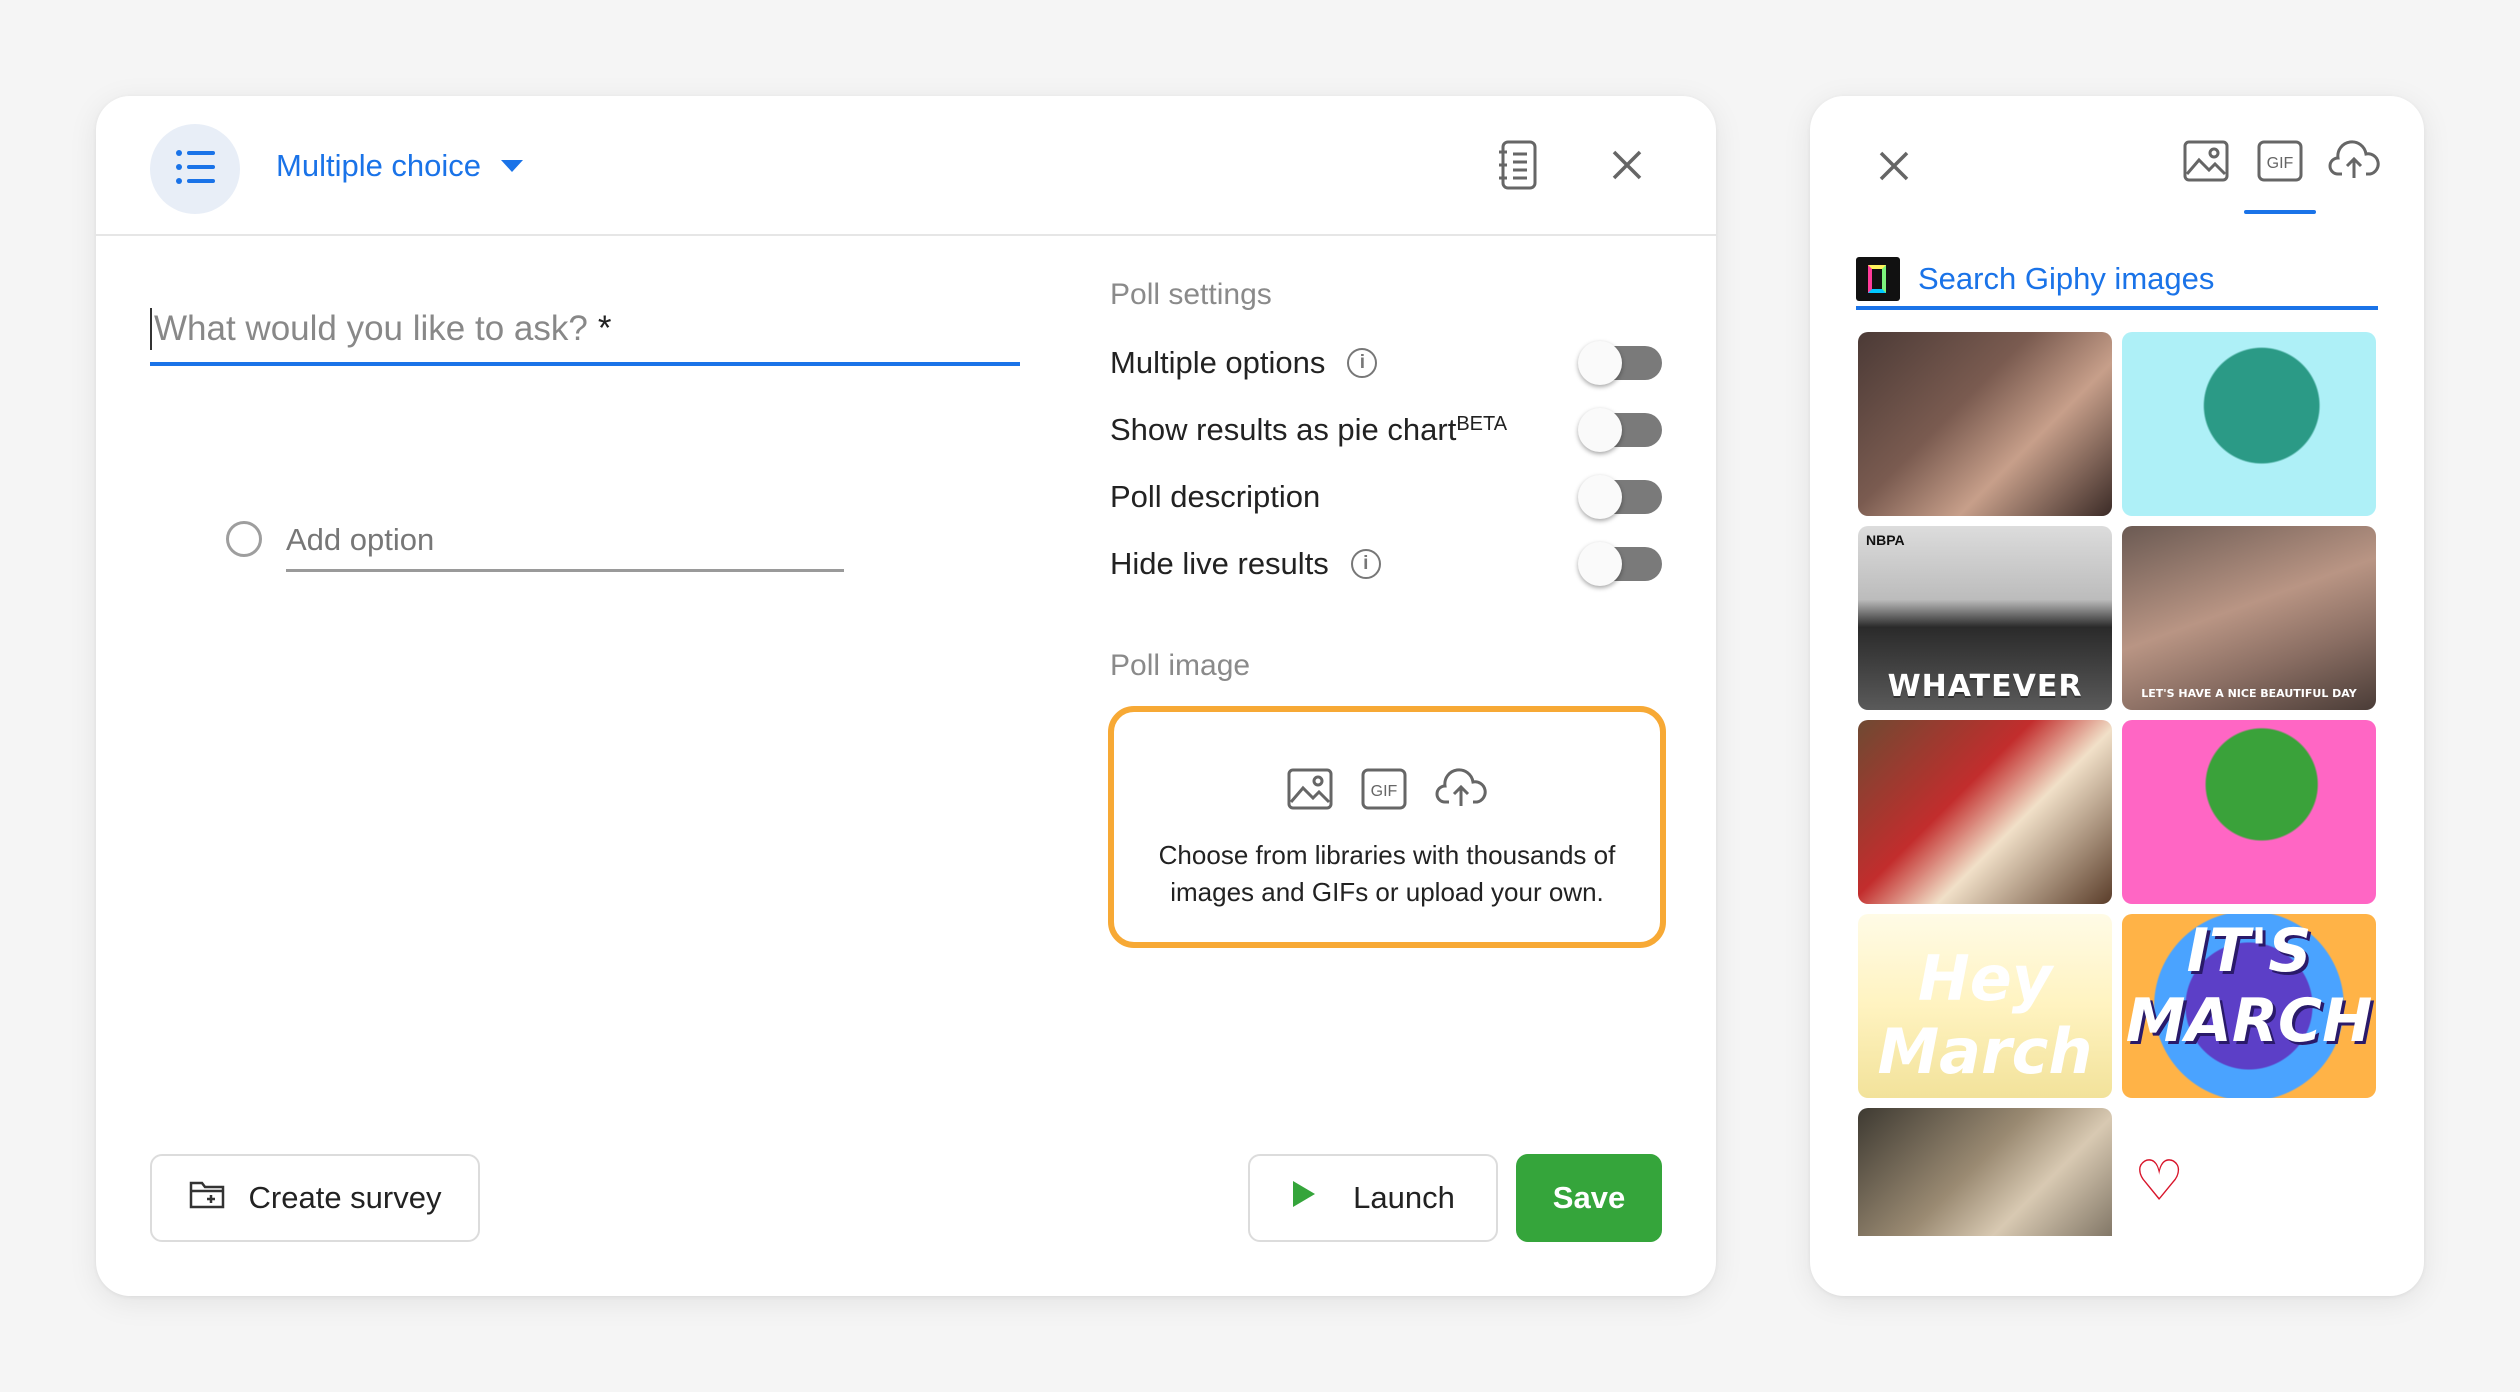 The height and width of the screenshot is (1392, 2520). What do you see at coordinates (2249, 618) in the screenshot?
I see `gif-result: LET'S HAVE A NICE BEAUTIFUL DAY` at bounding box center [2249, 618].